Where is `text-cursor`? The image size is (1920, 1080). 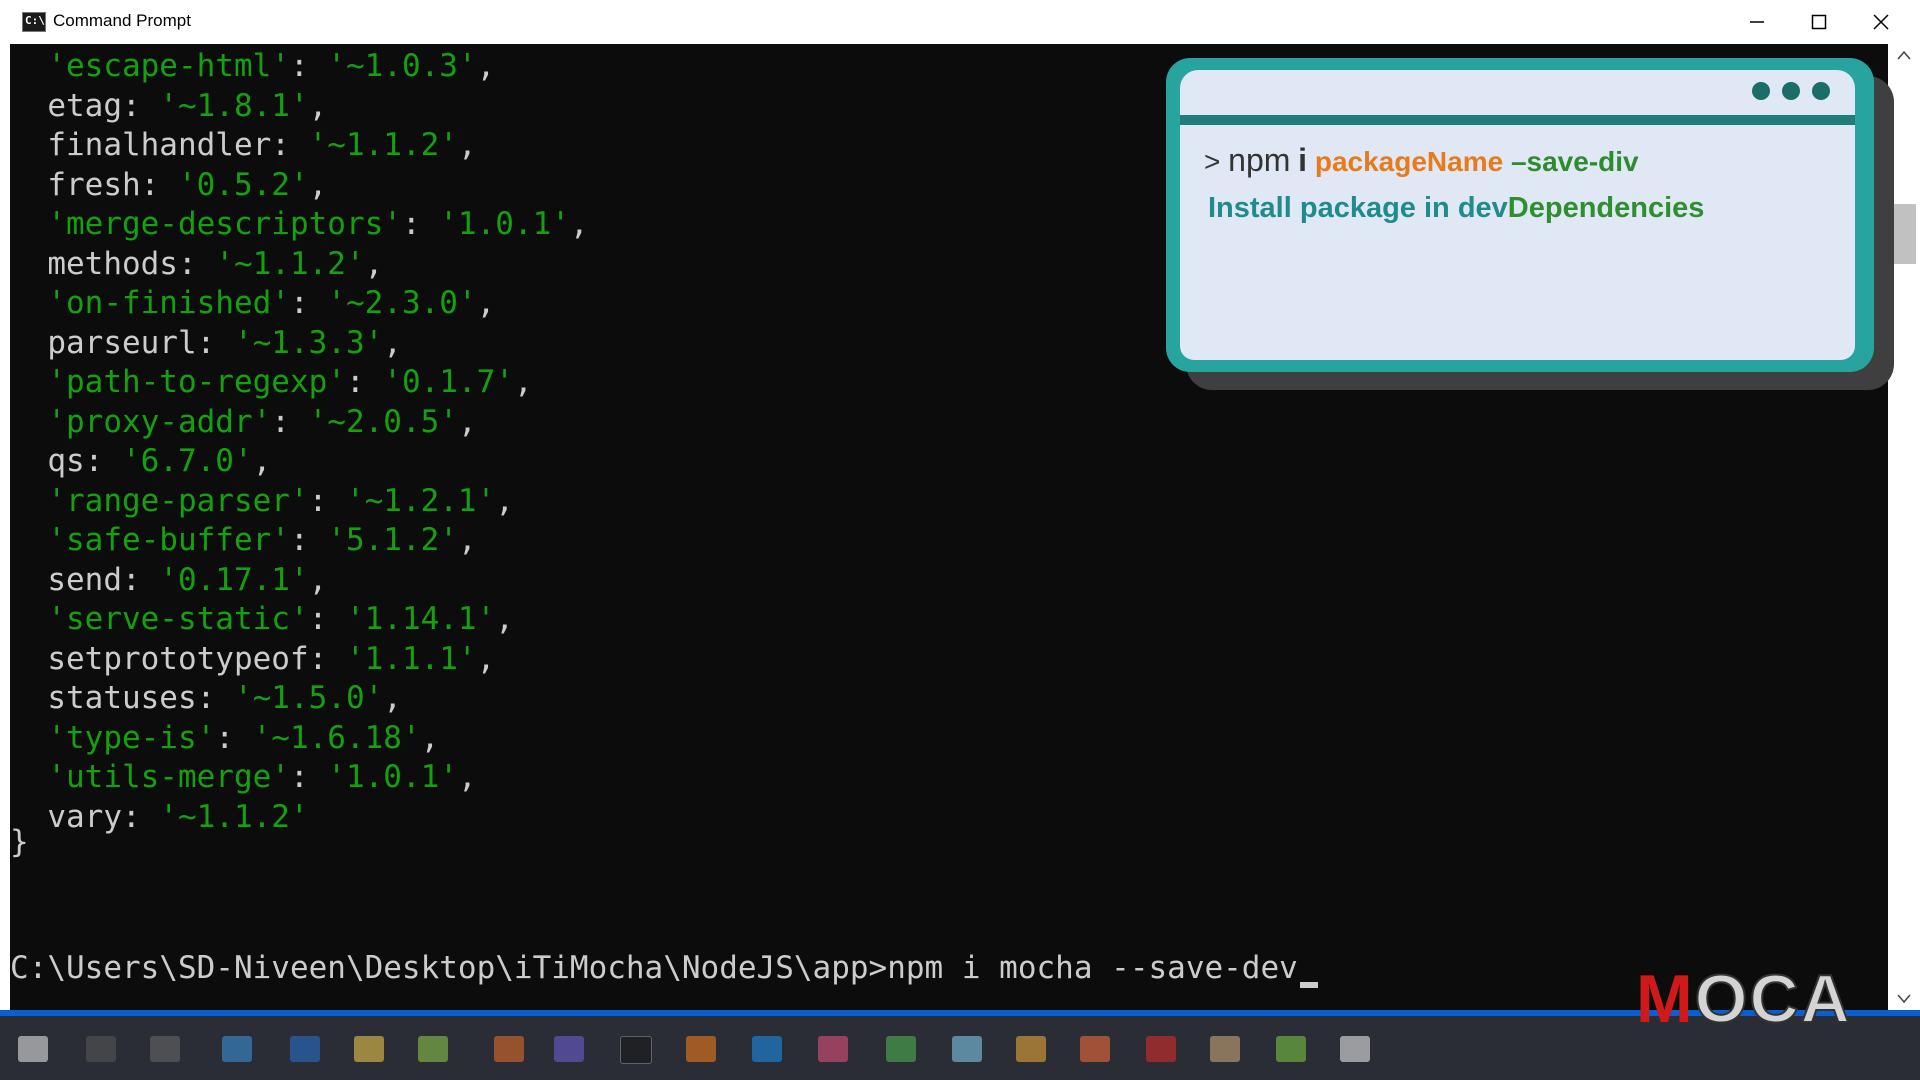
text-cursor is located at coordinates (1308, 985).